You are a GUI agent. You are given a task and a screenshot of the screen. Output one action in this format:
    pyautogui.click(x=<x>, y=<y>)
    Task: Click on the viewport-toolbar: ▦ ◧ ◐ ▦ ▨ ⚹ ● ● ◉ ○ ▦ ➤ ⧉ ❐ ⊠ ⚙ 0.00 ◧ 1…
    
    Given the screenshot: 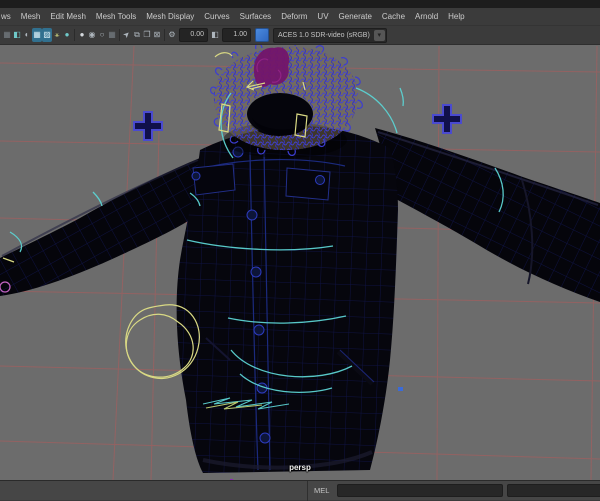 What is the action you would take?
    pyautogui.click(x=300, y=35)
    